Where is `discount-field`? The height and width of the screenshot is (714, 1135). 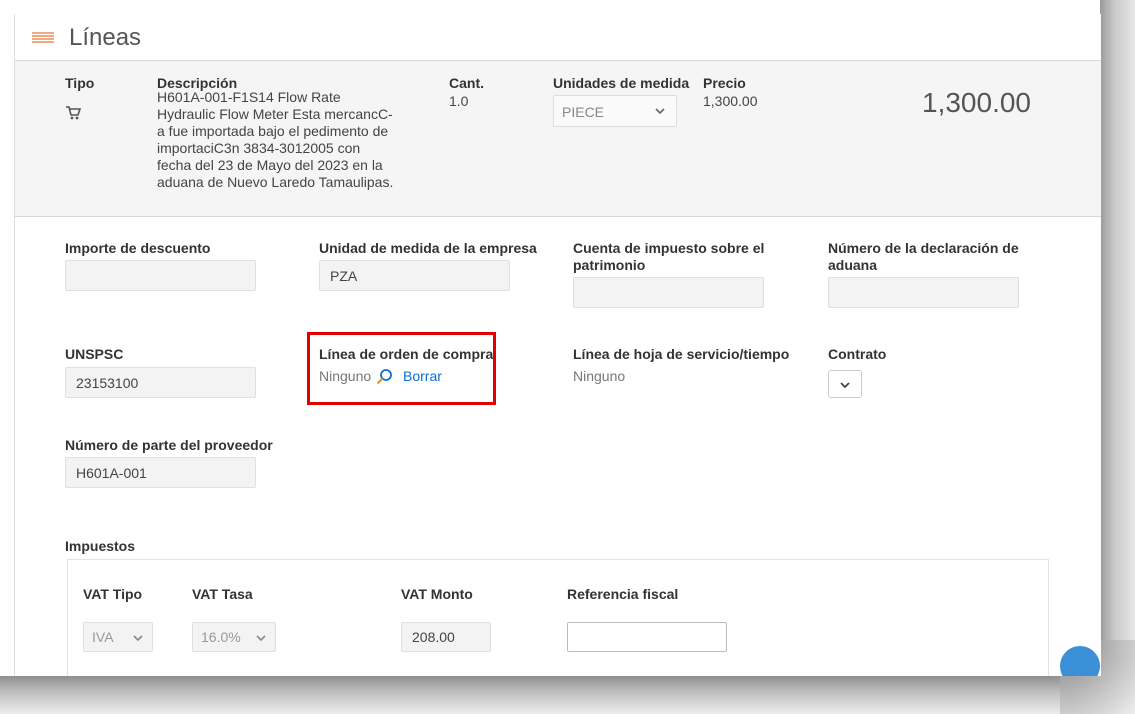 discount-field is located at coordinates (160, 275).